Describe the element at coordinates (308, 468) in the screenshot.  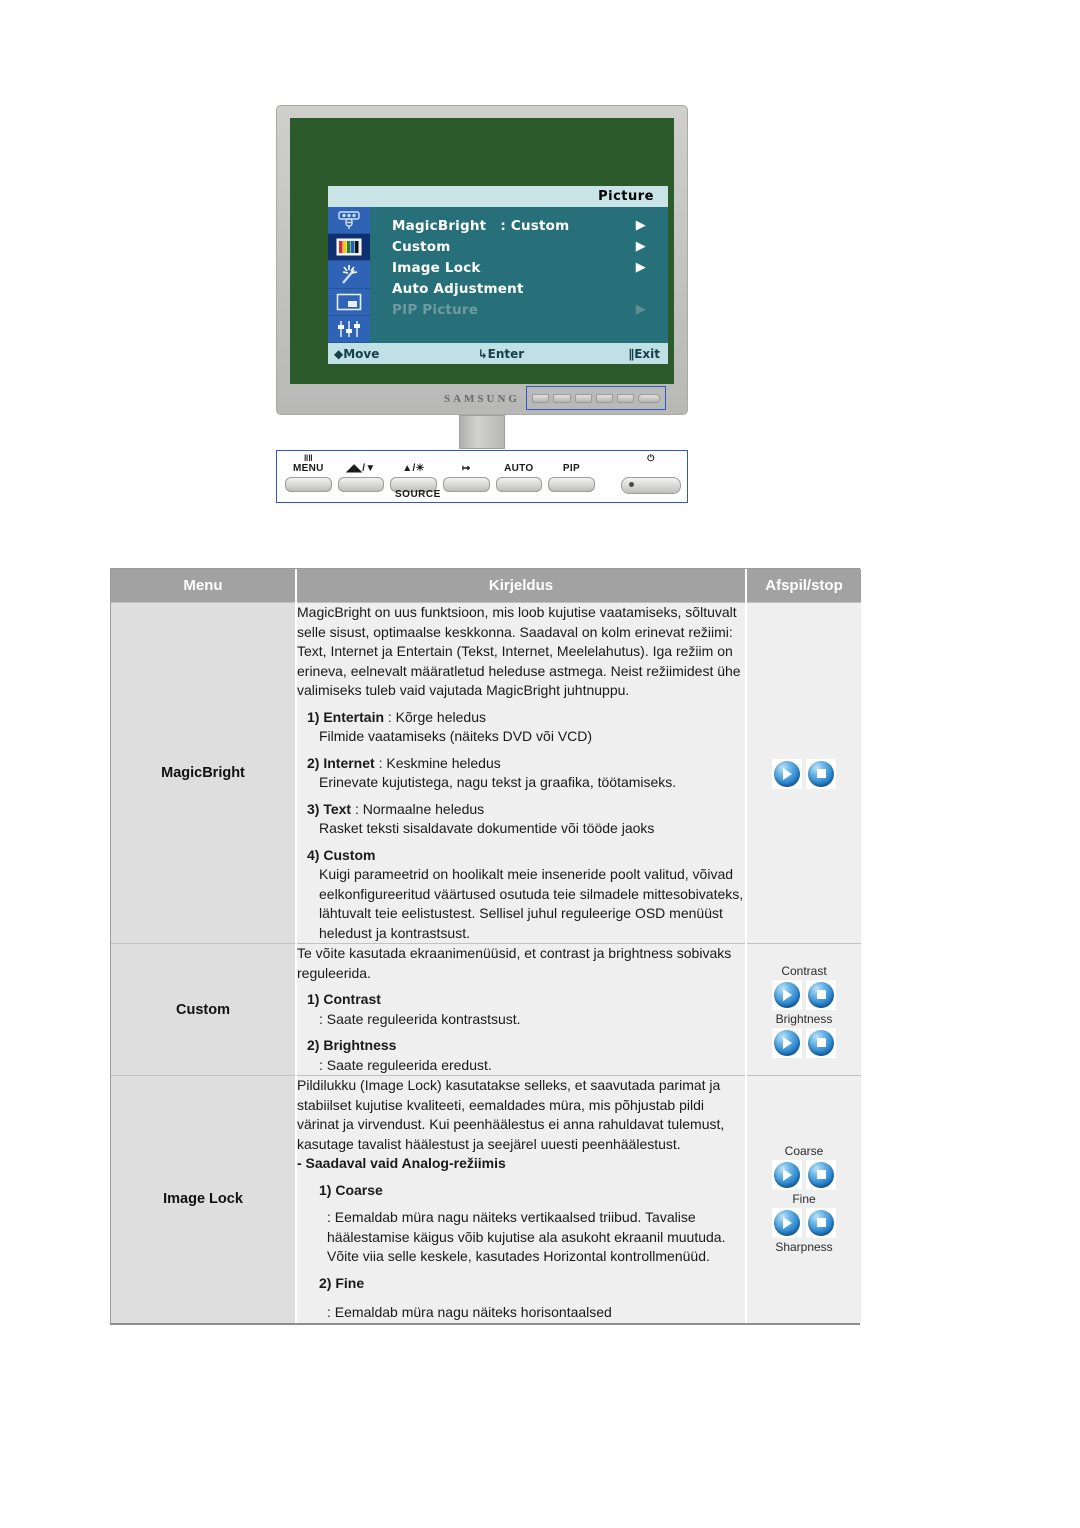
I see `menu-button-label: MENU` at that location.